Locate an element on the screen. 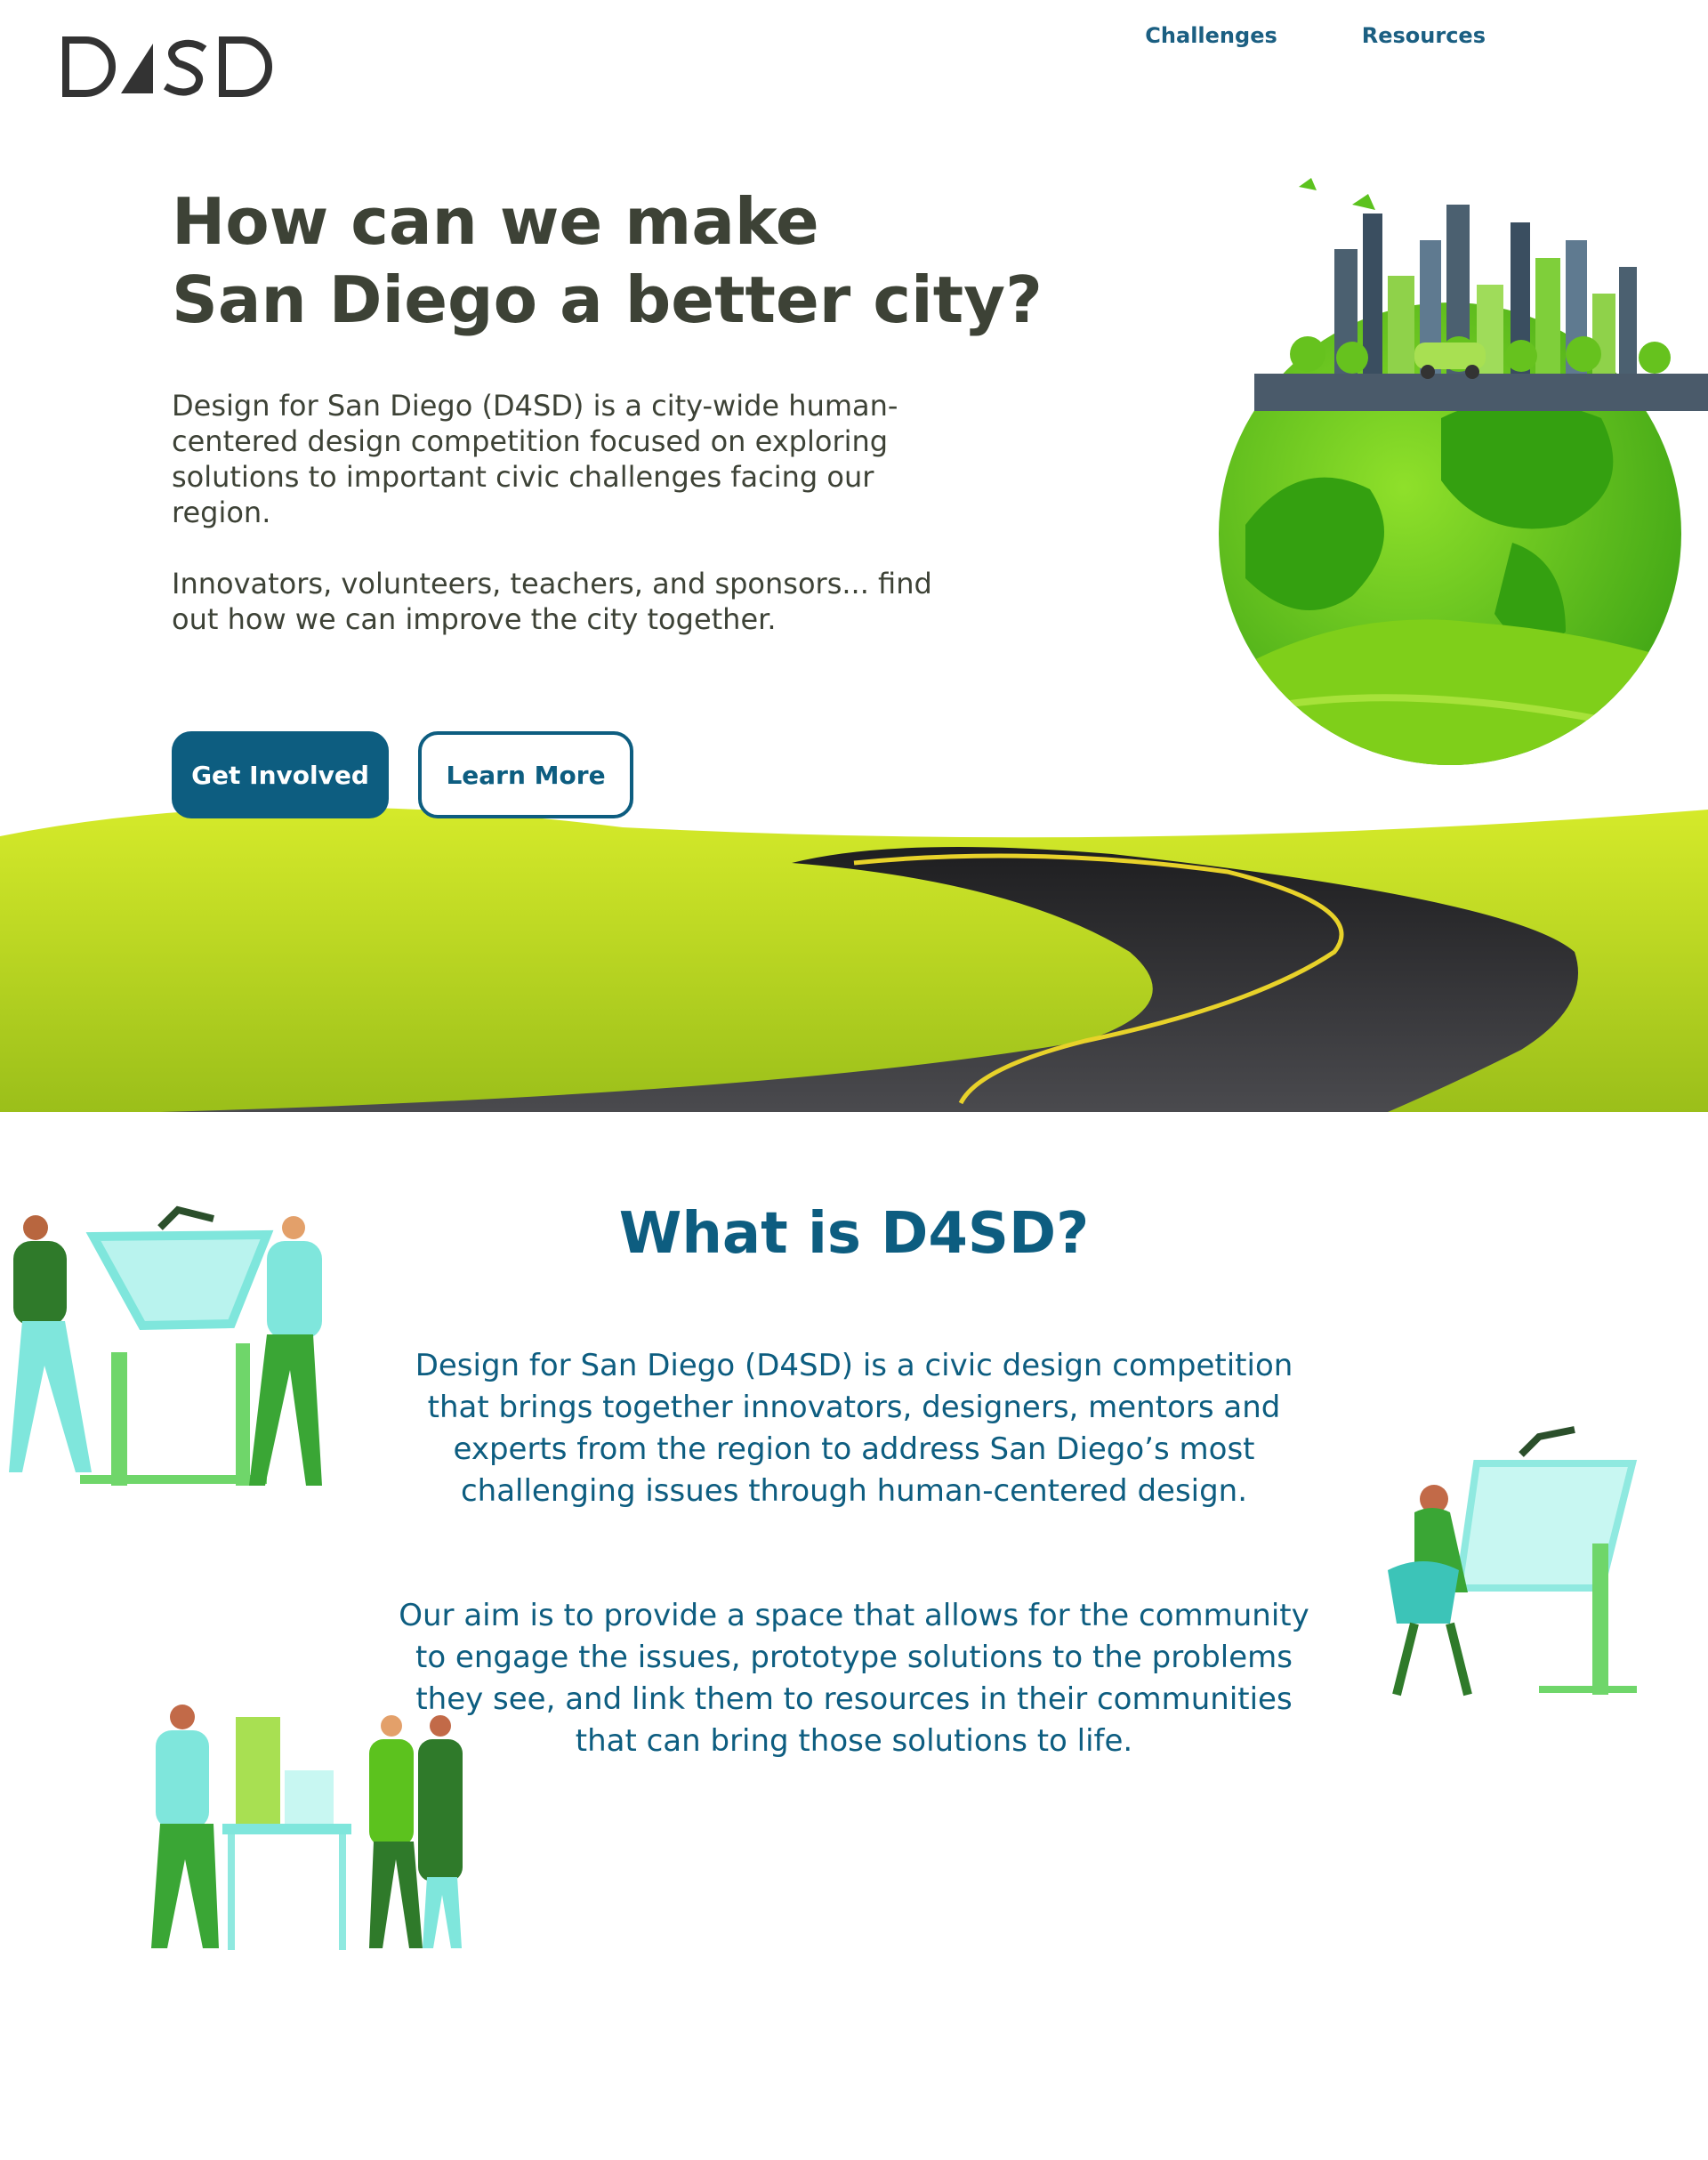 This screenshot has height=2160, width=1708. nav-challenges: Challenges is located at coordinates (1211, 35).